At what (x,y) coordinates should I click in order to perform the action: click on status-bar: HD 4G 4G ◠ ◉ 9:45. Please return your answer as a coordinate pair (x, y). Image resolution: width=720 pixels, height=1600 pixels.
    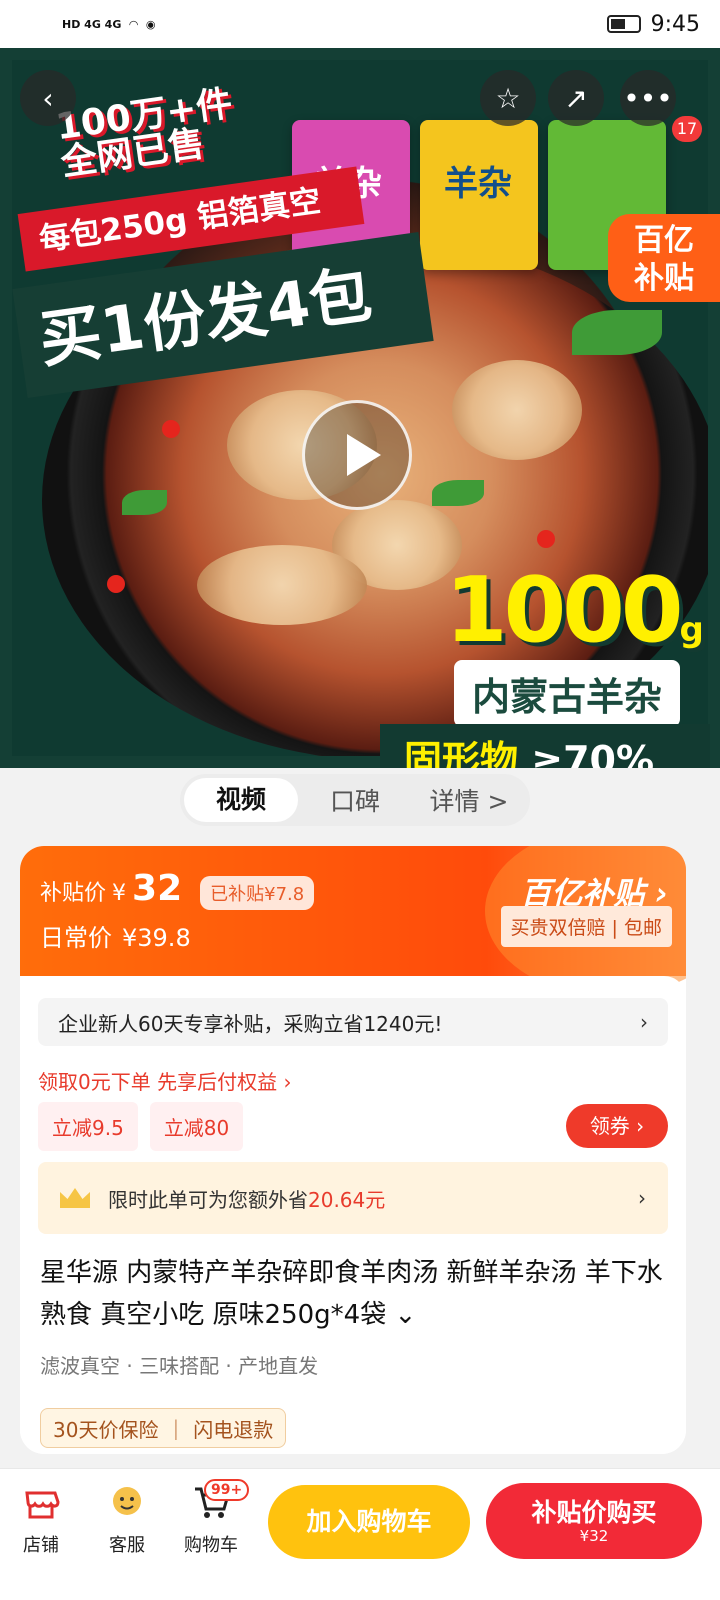
    Looking at the image, I should click on (360, 24).